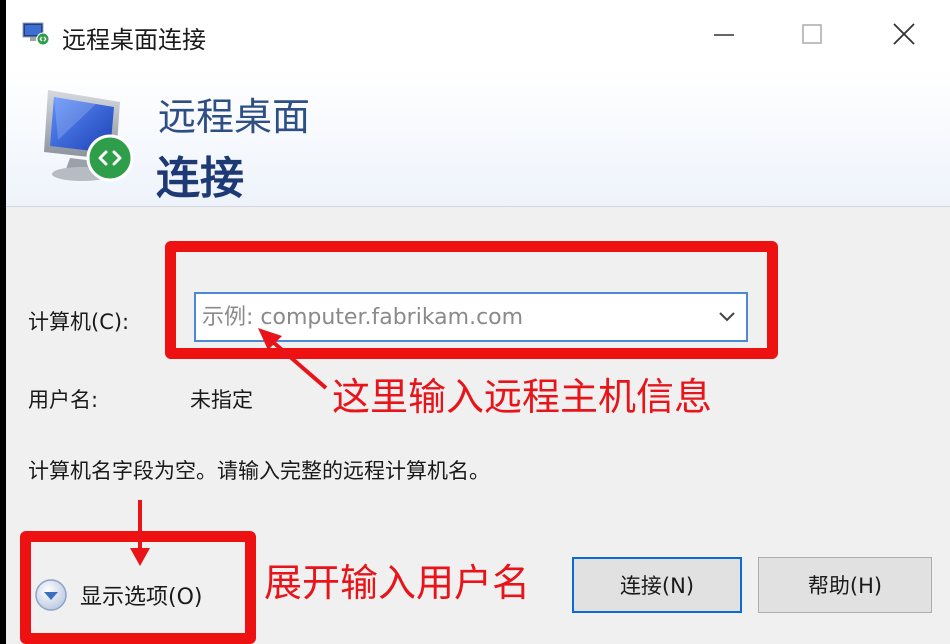 The image size is (950, 644). Describe the element at coordinates (141, 597) in the screenshot. I see `show-options-label: 显示选项(O)` at that location.